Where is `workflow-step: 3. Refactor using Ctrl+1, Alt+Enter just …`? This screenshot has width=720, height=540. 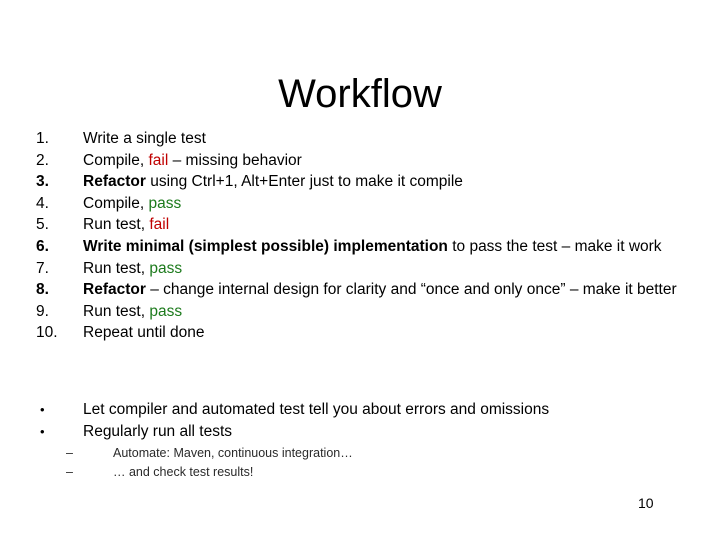 workflow-step: 3. Refactor using Ctrl+1, Alt+Enter just … is located at coordinates (366, 182).